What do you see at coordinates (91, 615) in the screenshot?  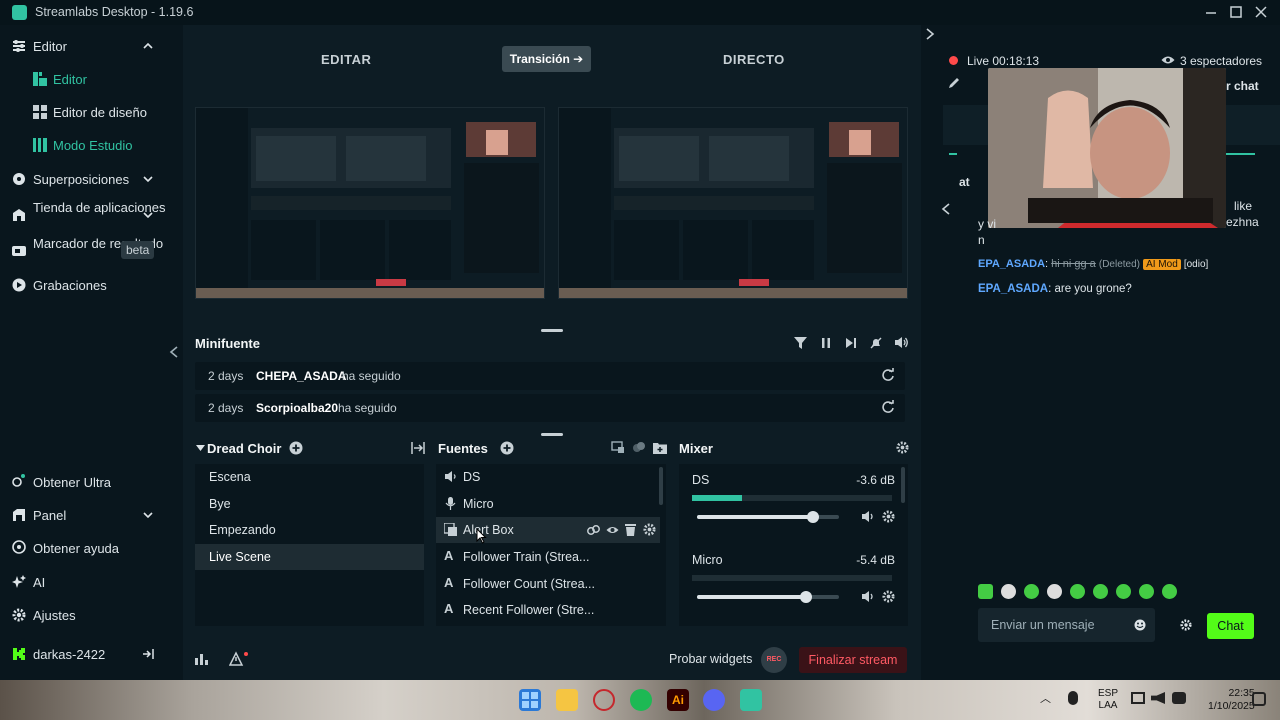 I see `sidebar-item-settings: Ajustes` at bounding box center [91, 615].